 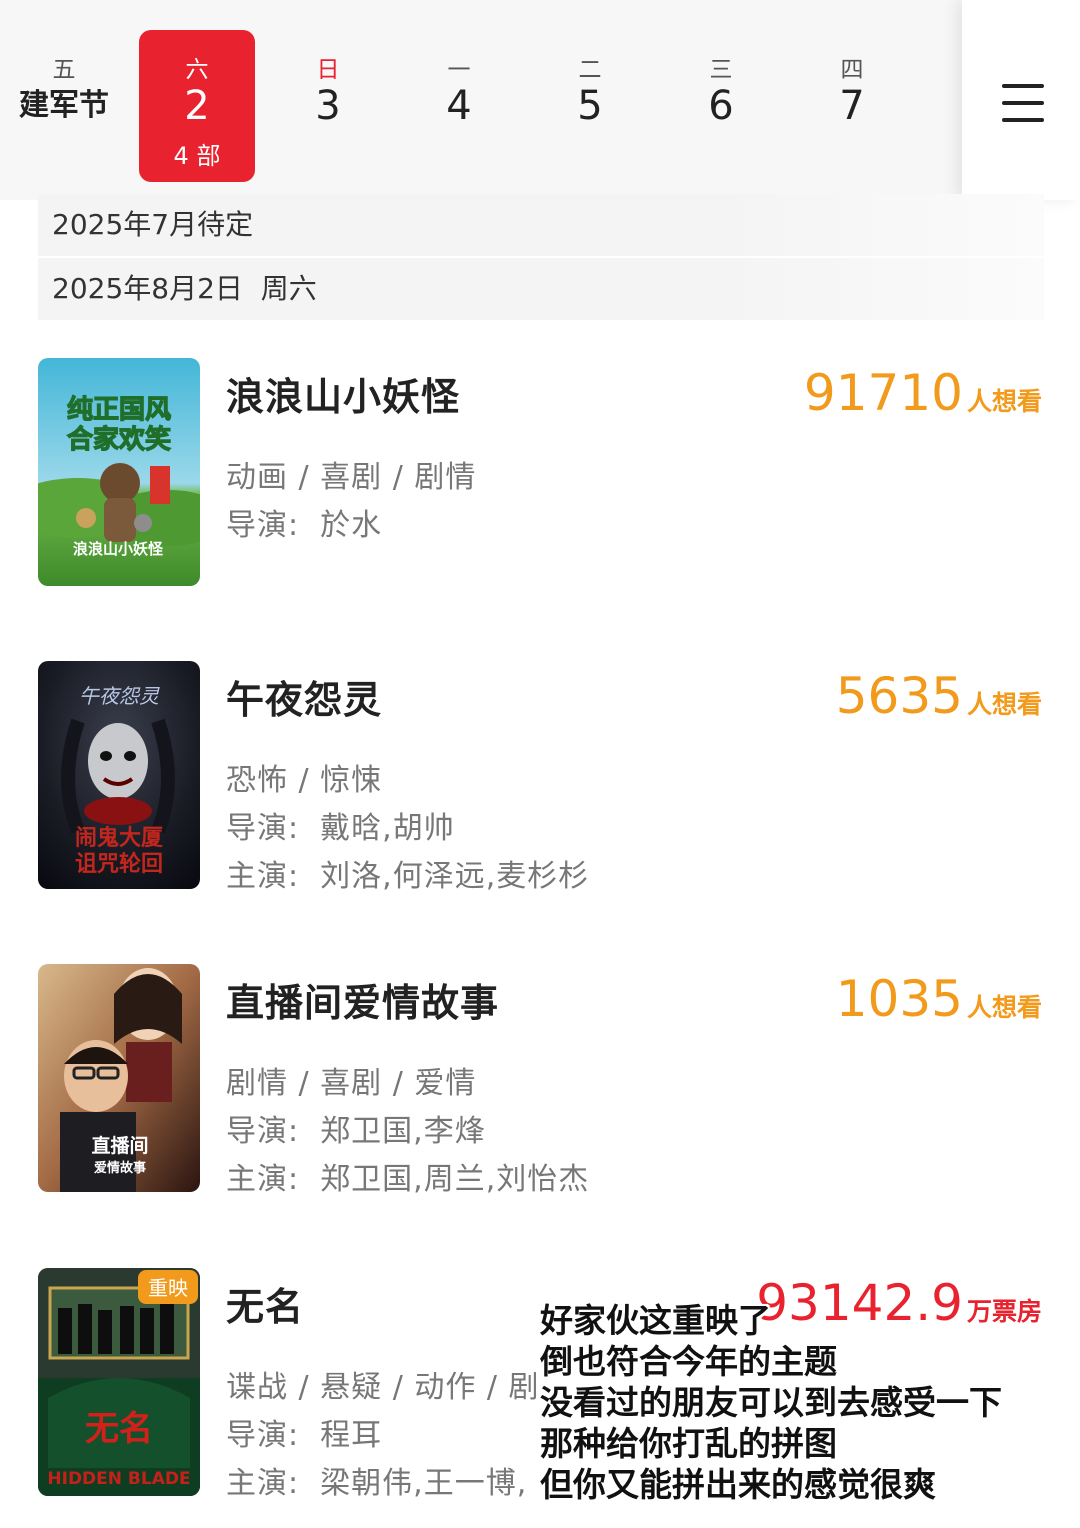 I want to click on movie-poster: 纯正国风 合家欢笑 浪浪山小妖怪, so click(x=119, y=472).